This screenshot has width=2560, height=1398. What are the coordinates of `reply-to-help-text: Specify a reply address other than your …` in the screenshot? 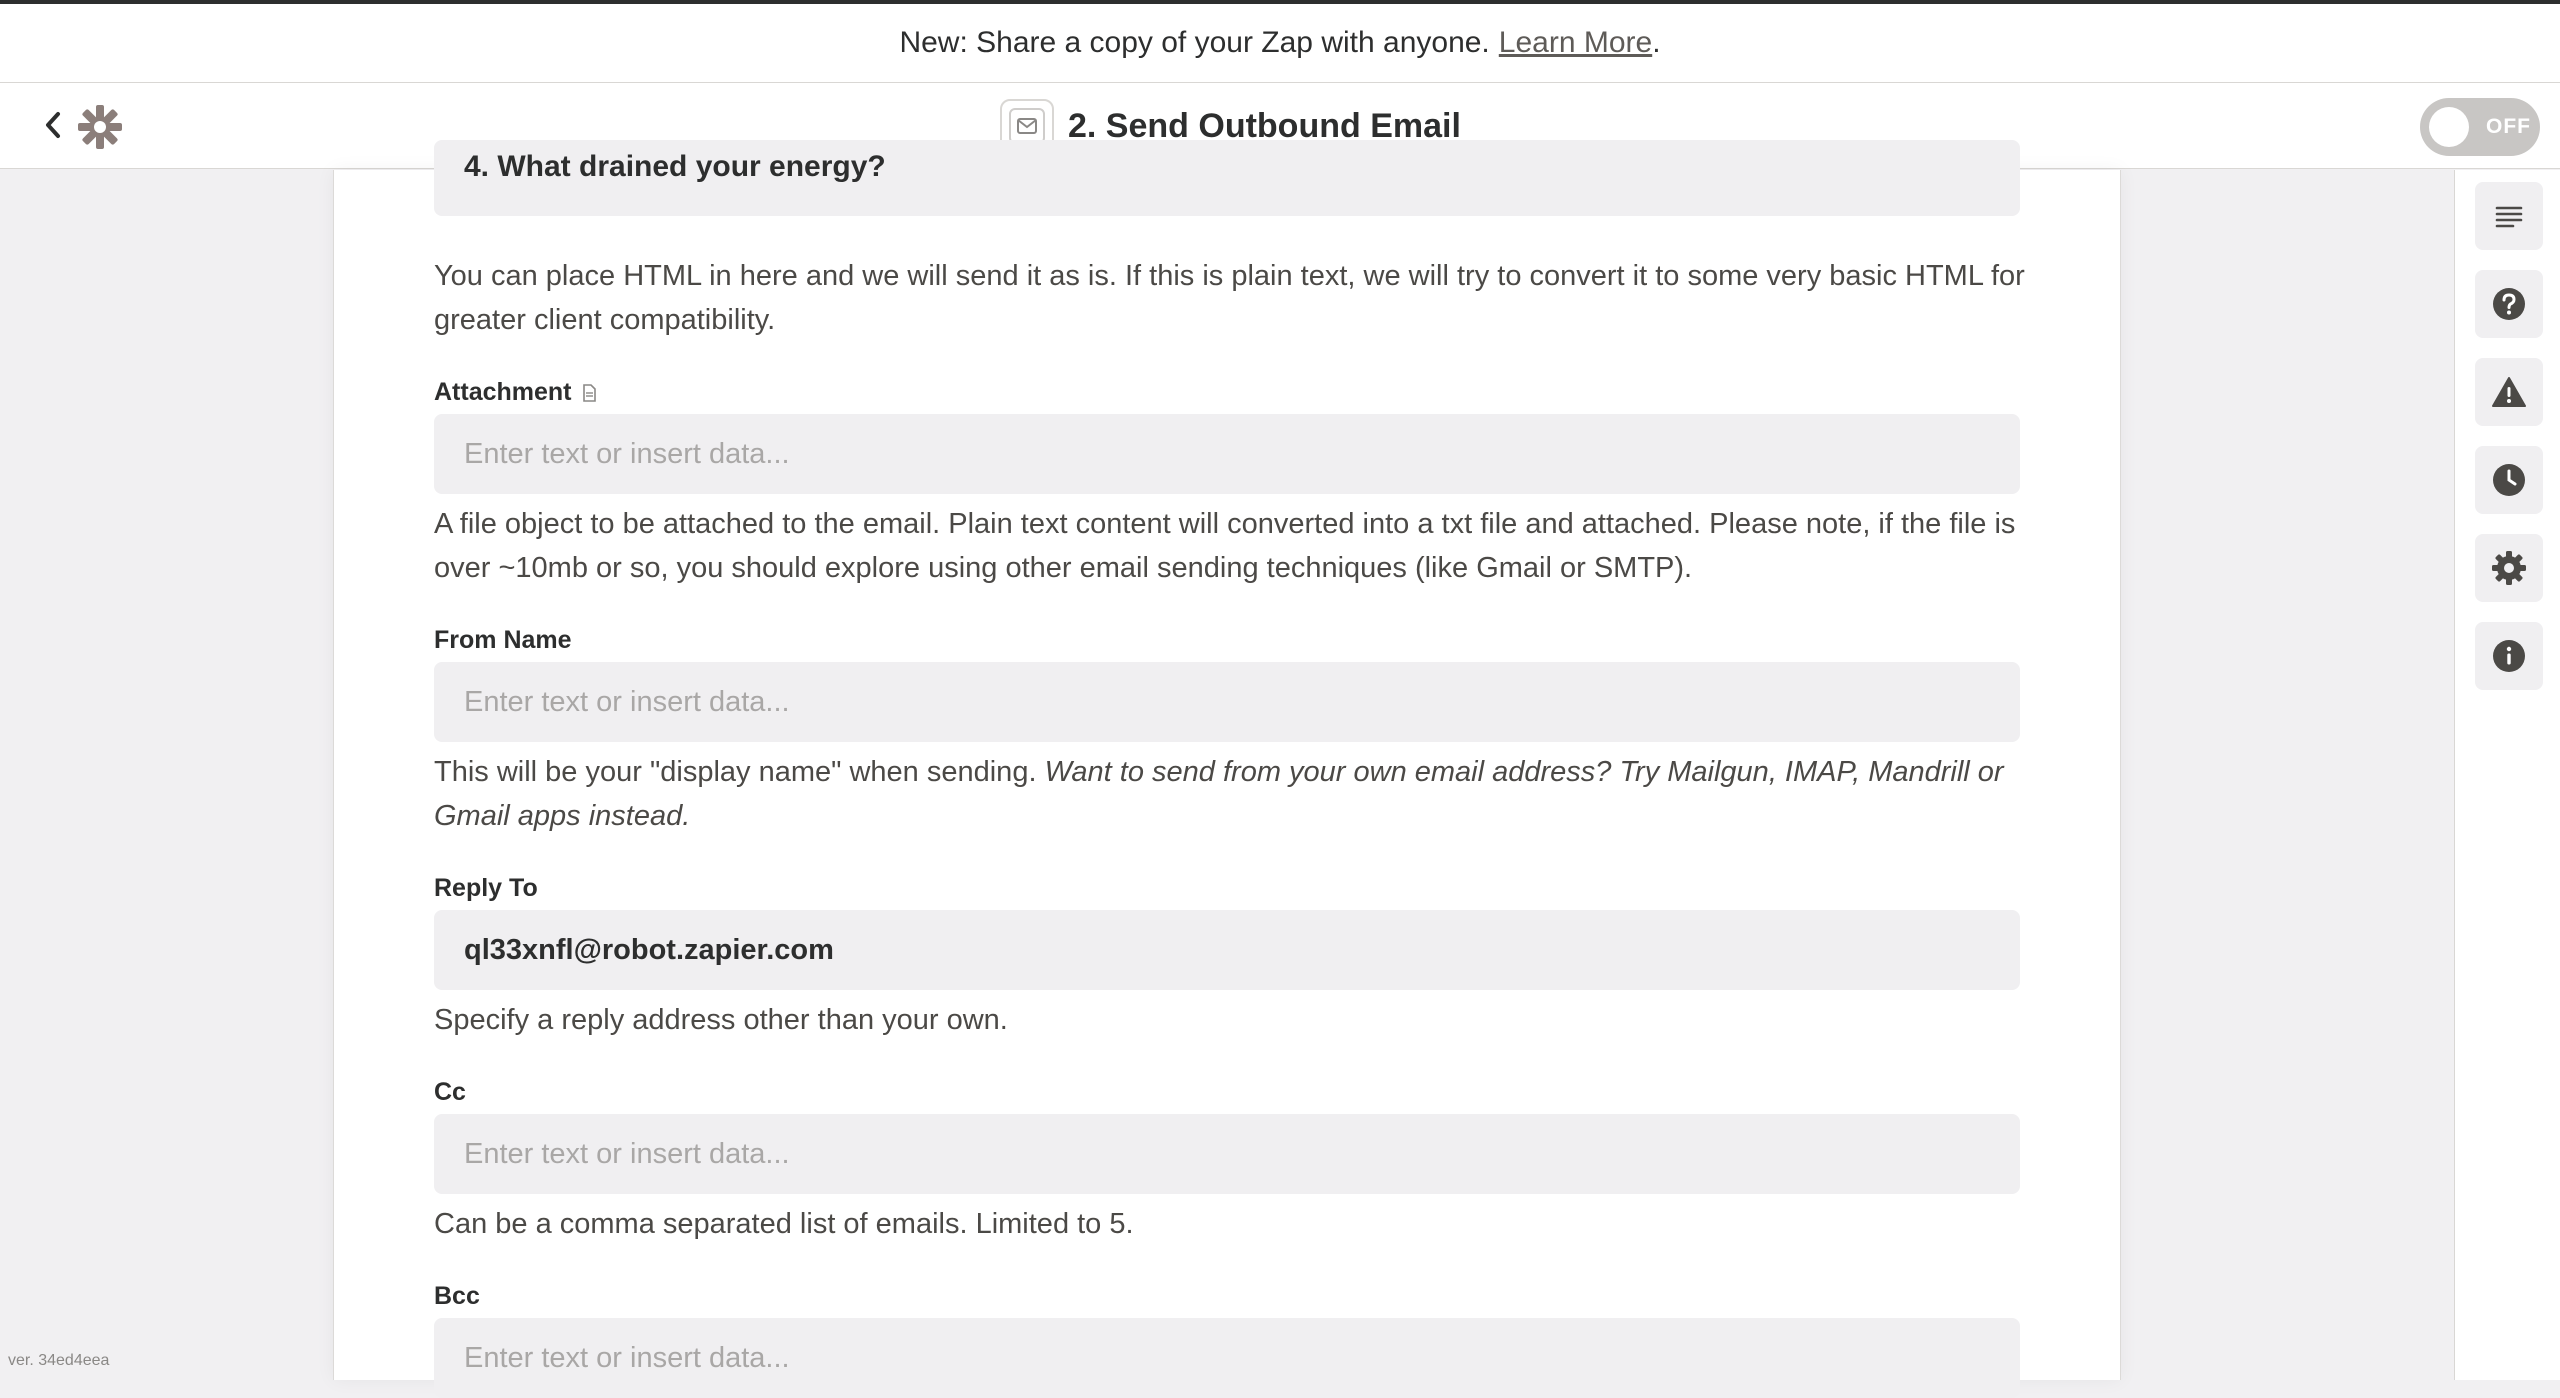 It's located at (721, 1020).